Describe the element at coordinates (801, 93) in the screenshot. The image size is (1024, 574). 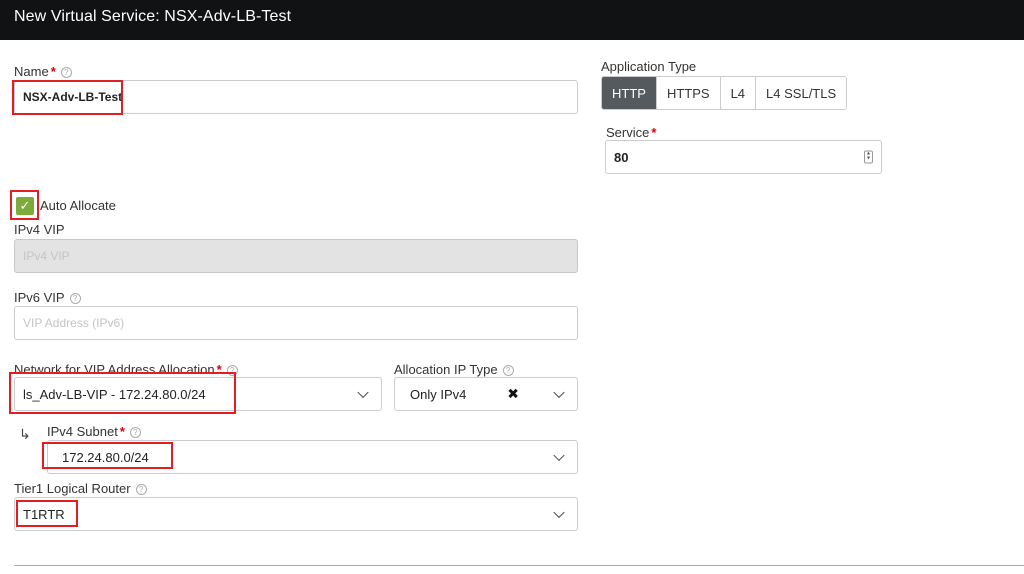
I see `app-type-l4-ssl-tls: L4 SSL/TLS` at that location.